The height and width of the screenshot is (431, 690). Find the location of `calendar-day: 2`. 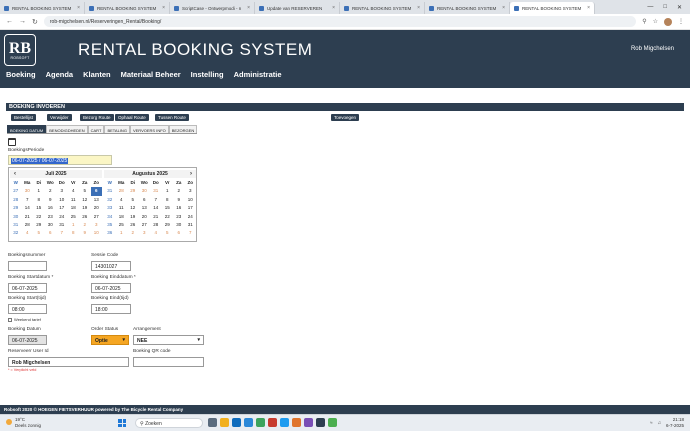

calendar-day: 2 is located at coordinates (179, 191).